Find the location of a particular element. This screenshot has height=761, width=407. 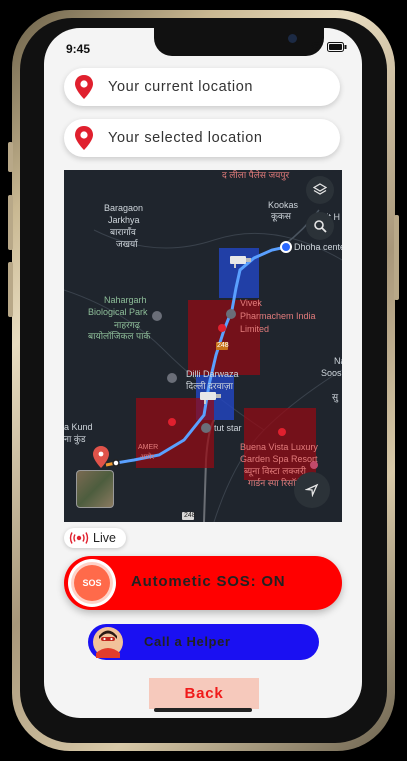

status-time: 9:45 is located at coordinates (78, 49).